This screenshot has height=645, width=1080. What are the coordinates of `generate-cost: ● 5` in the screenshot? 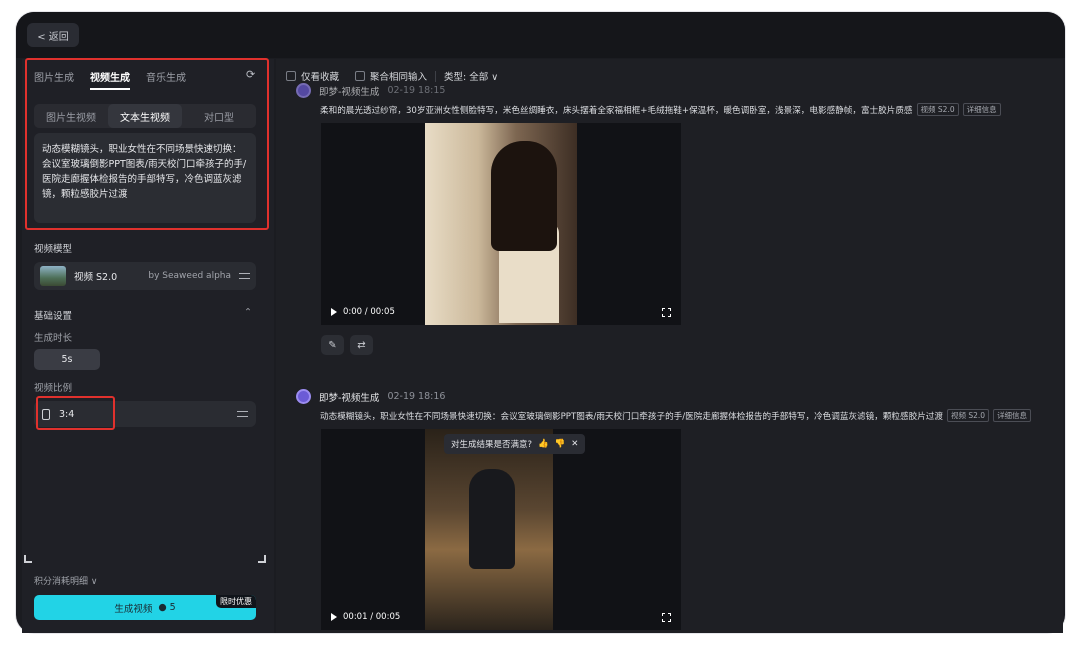 It's located at (167, 607).